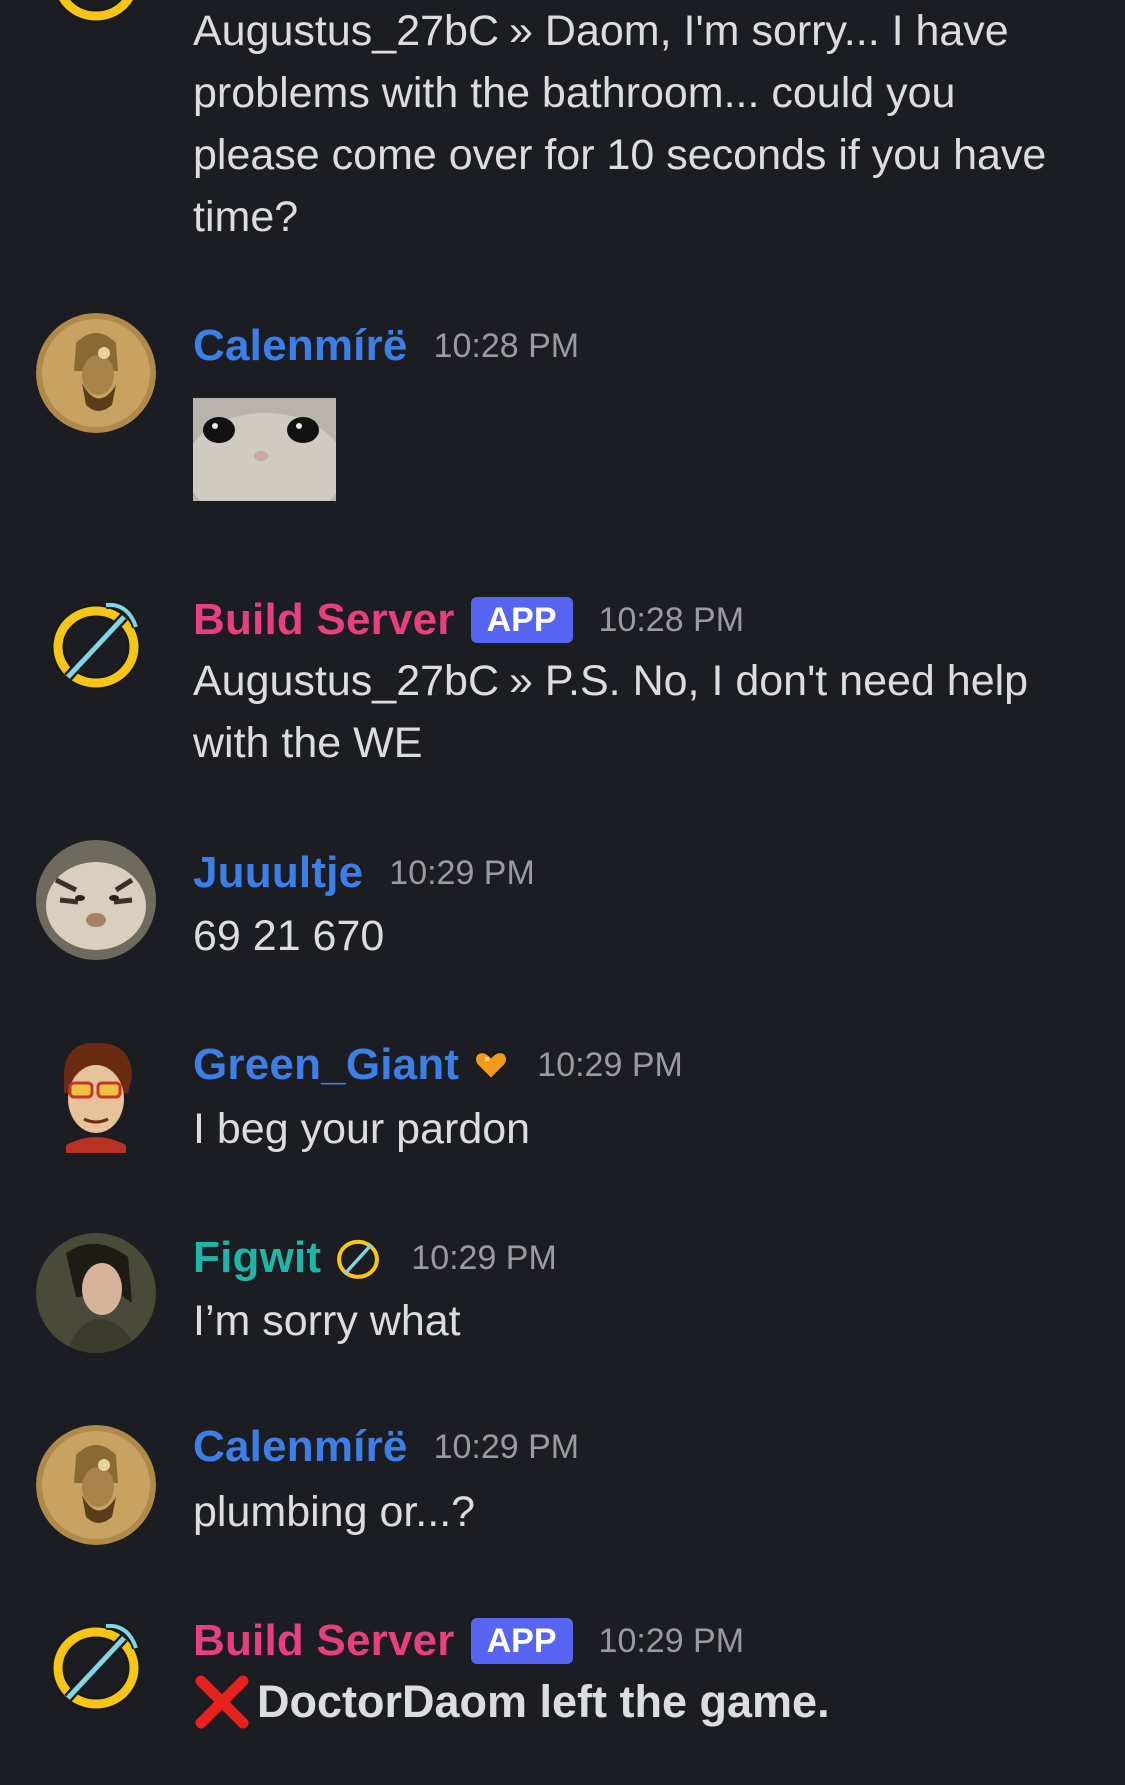 Image resolution: width=1125 pixels, height=1785 pixels. What do you see at coordinates (362, 1129) in the screenshot?
I see `message-text: I beg your pardon` at bounding box center [362, 1129].